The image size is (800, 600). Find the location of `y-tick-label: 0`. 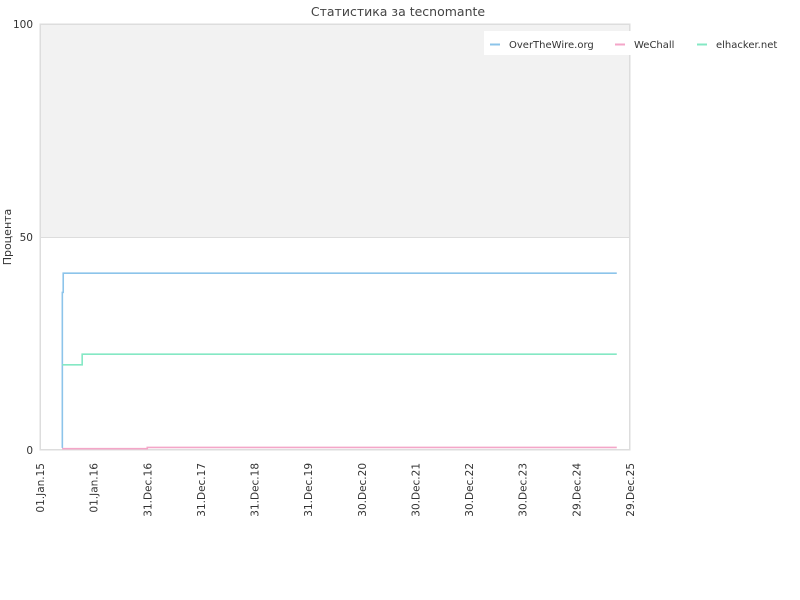

y-tick-label: 0 is located at coordinates (29, 451).